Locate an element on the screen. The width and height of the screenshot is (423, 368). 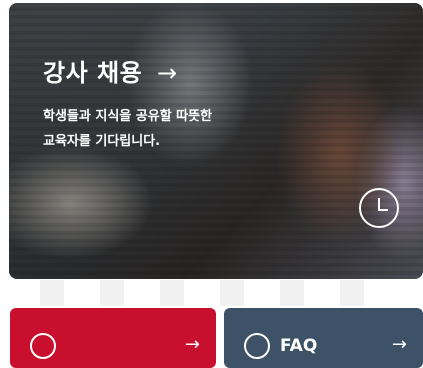
help-circle-icon is located at coordinates (257, 346).